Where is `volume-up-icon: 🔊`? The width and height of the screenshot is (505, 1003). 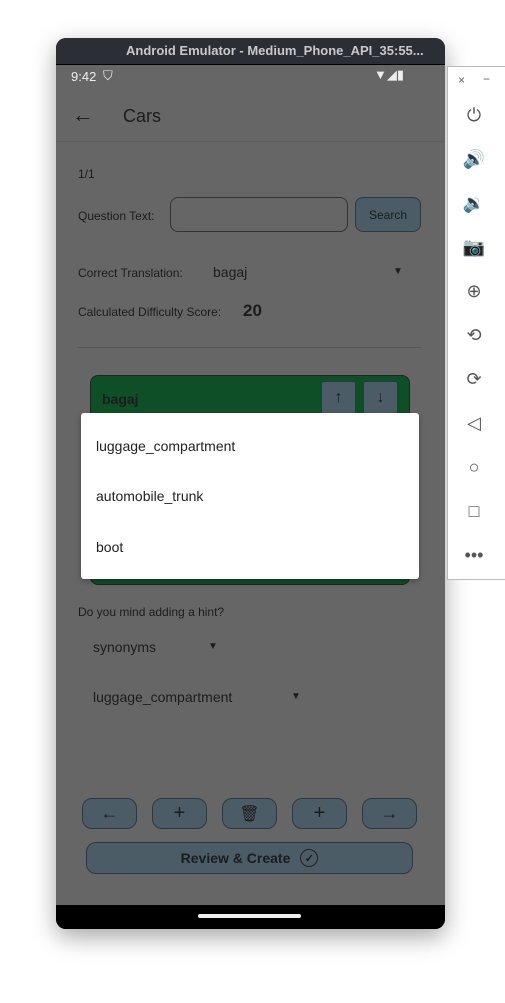
volume-up-icon: 🔊 is located at coordinates (474, 159).